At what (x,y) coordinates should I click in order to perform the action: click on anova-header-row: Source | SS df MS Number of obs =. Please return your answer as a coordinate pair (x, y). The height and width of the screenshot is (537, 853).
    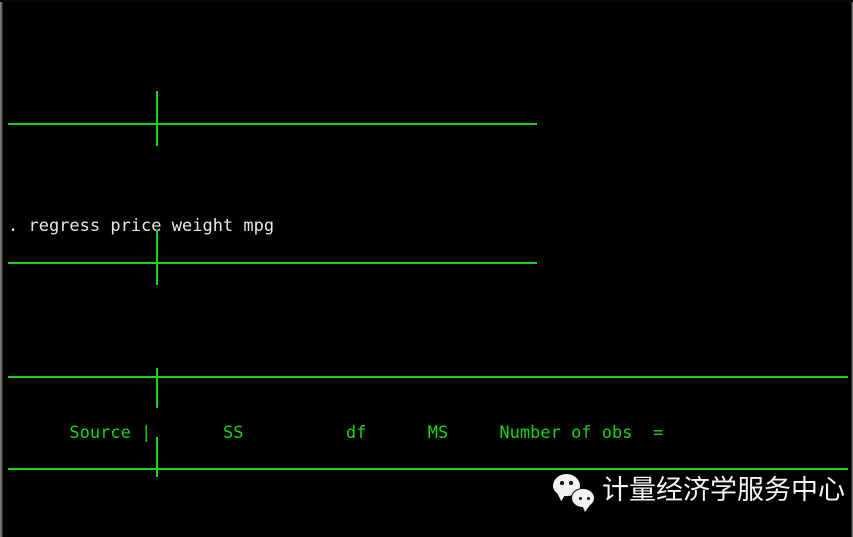
    Looking at the image, I should click on (428, 433).